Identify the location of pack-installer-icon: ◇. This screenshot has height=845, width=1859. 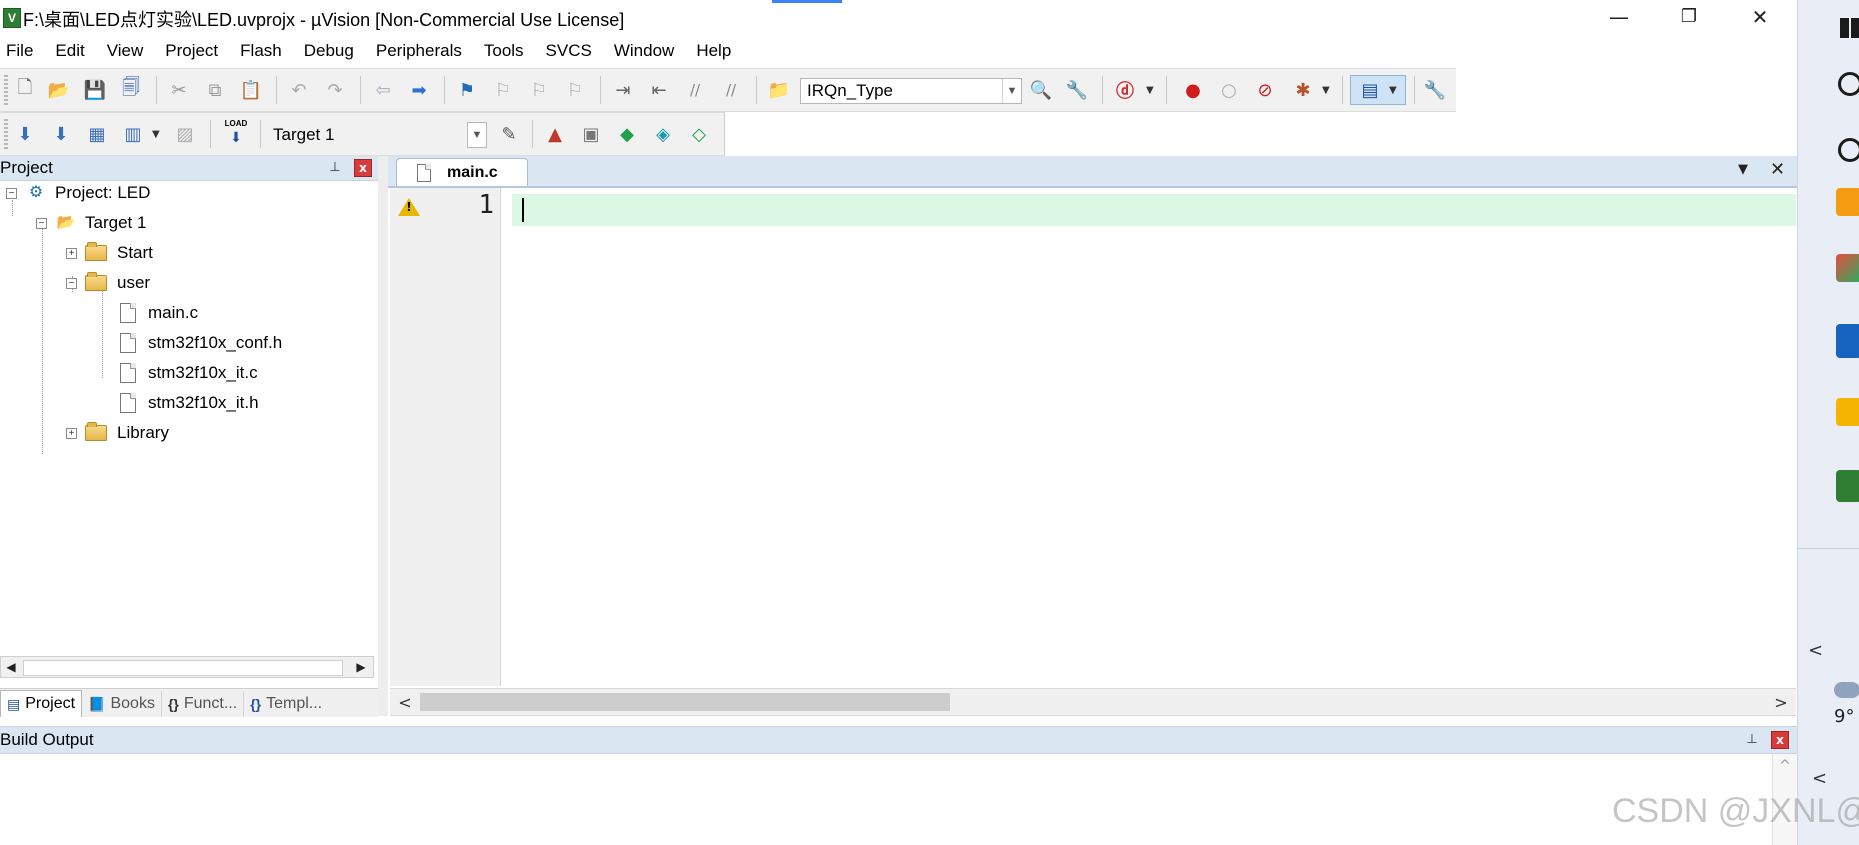
(699, 134).